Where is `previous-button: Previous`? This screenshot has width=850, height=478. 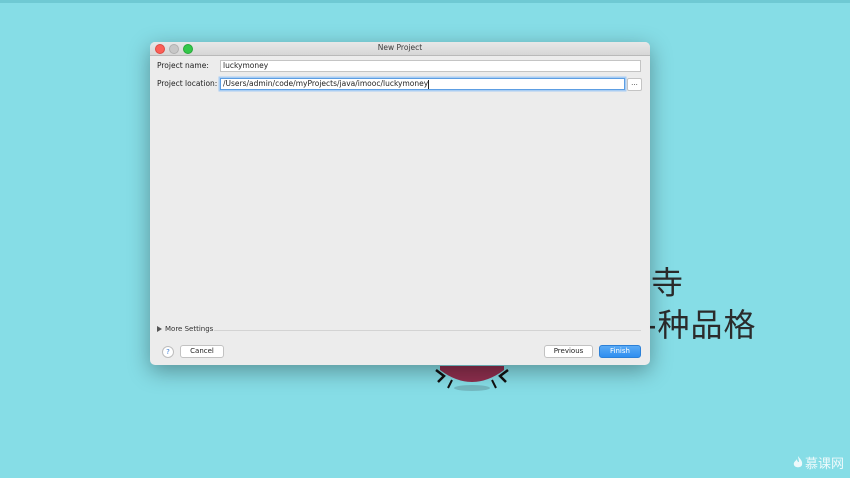
previous-button: Previous is located at coordinates (568, 351).